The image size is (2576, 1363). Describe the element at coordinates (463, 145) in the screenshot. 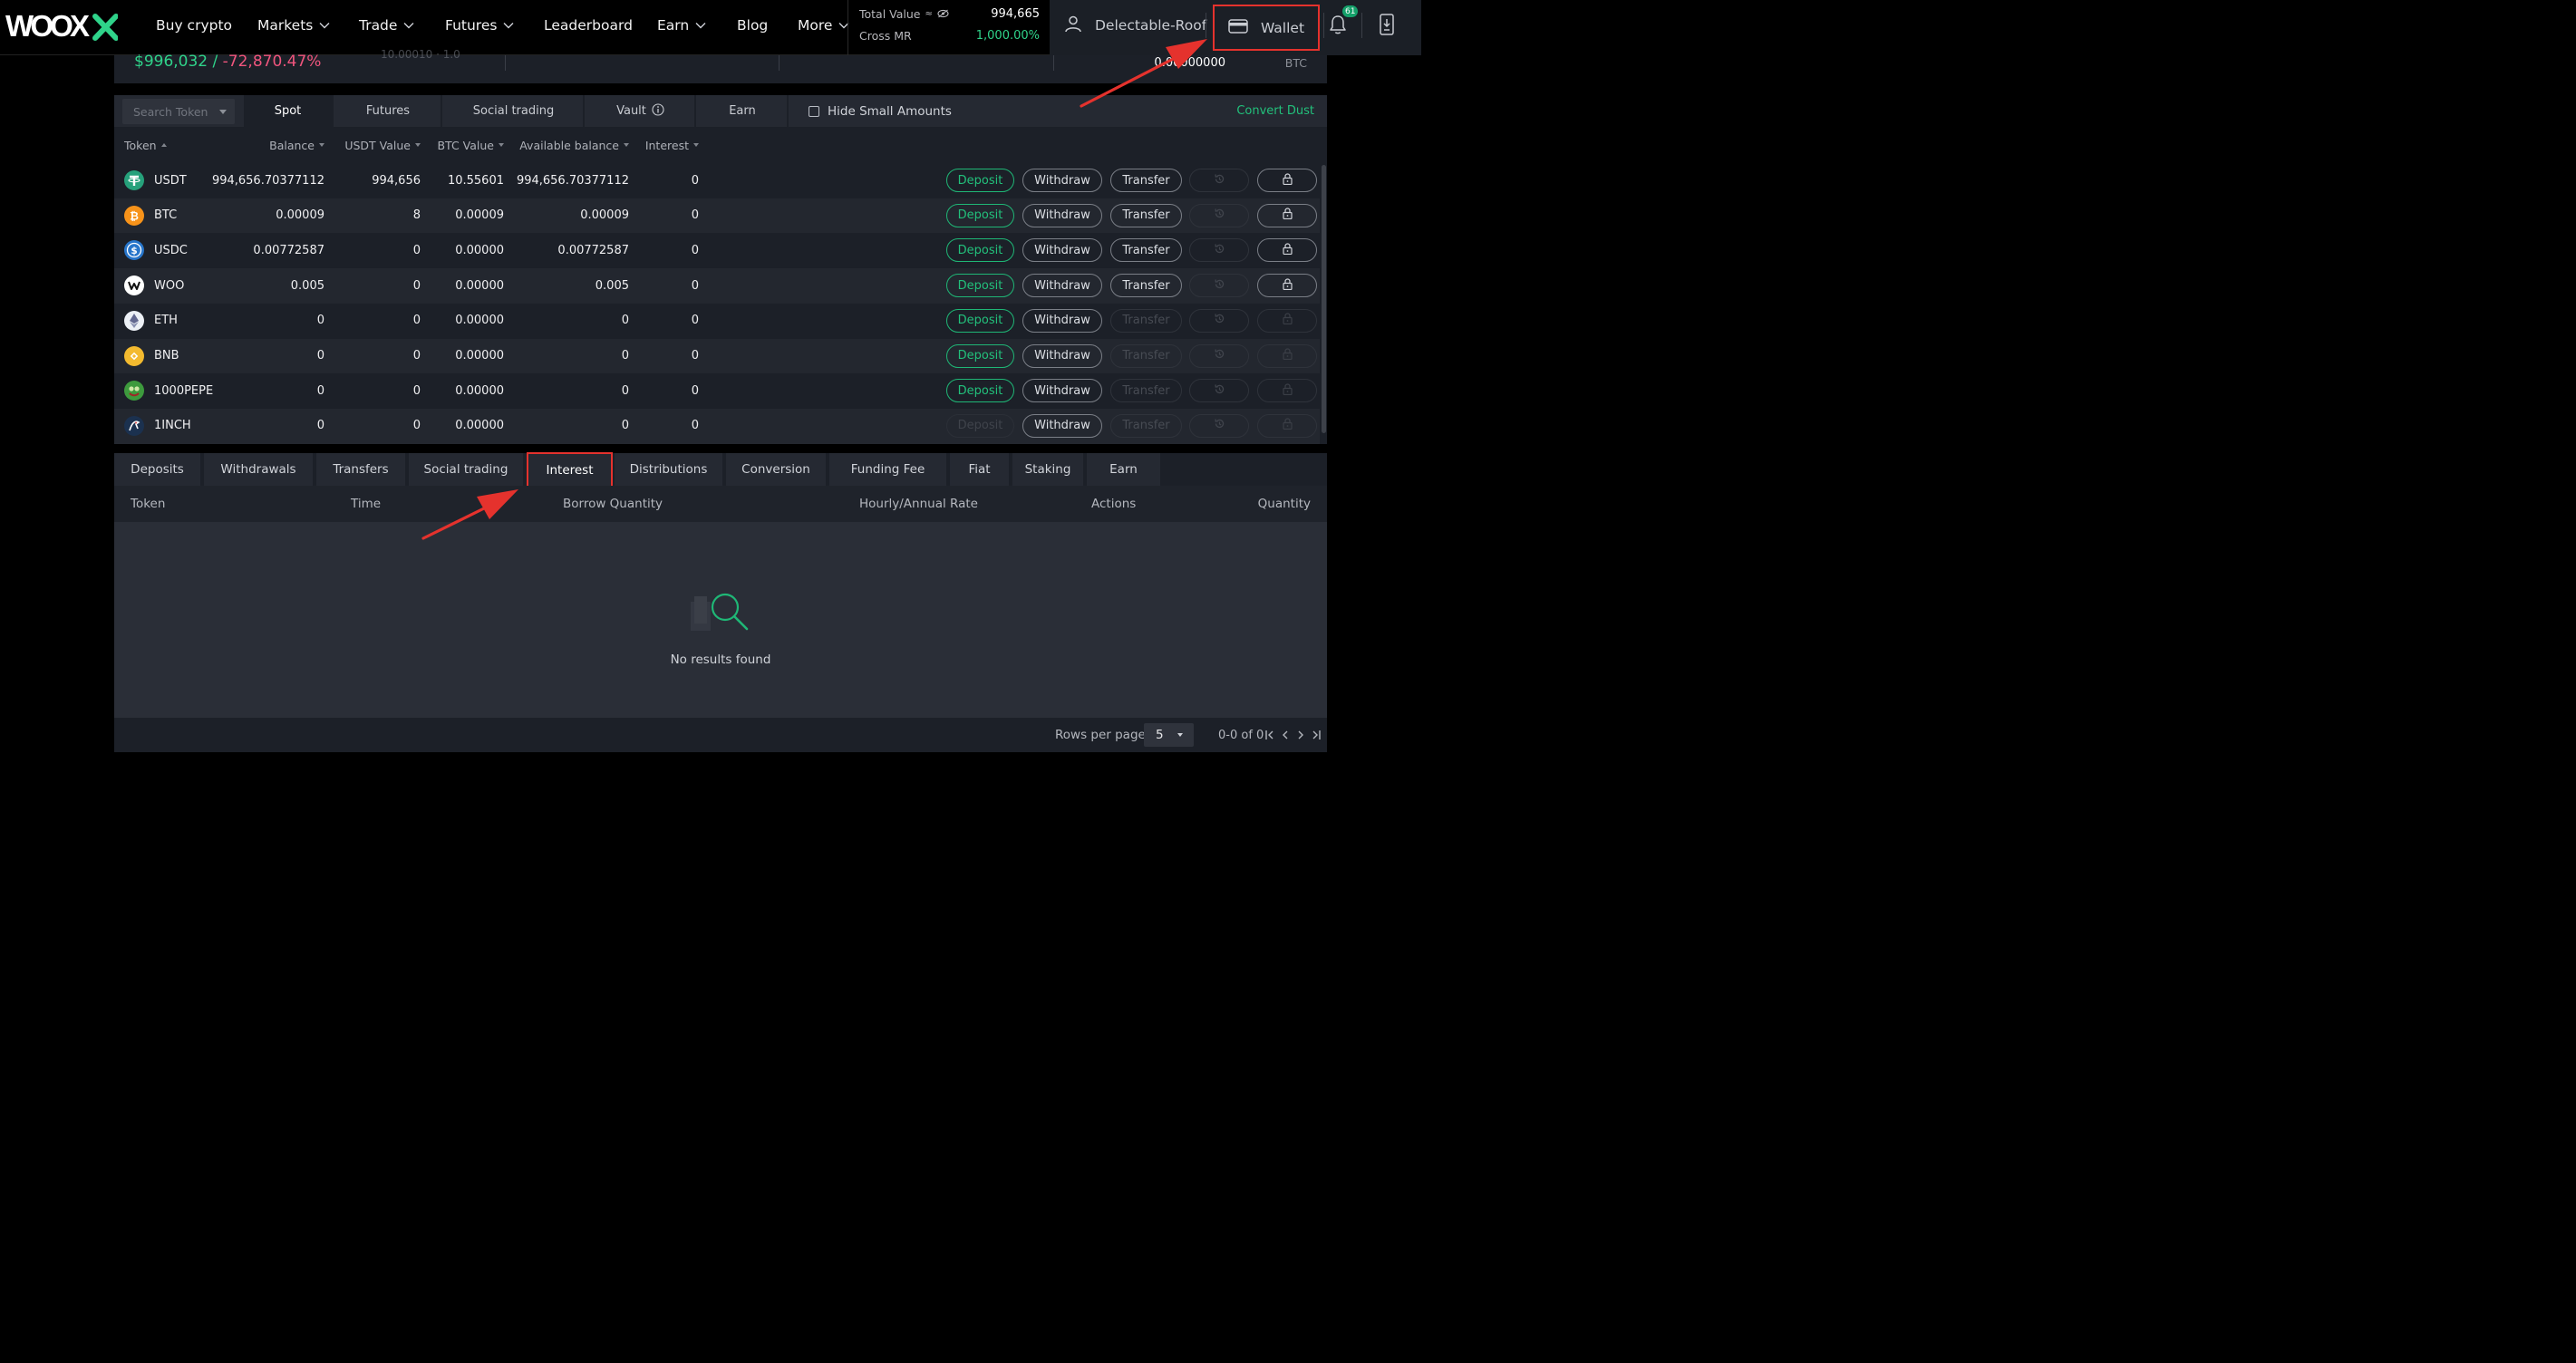

I see `col-btc-value: BTC Value` at that location.